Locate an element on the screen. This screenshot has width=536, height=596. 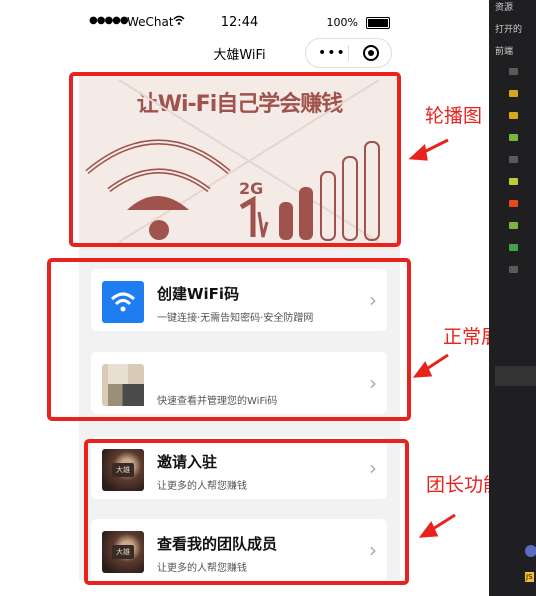
ide-file-icon is located at coordinates (530, 551).